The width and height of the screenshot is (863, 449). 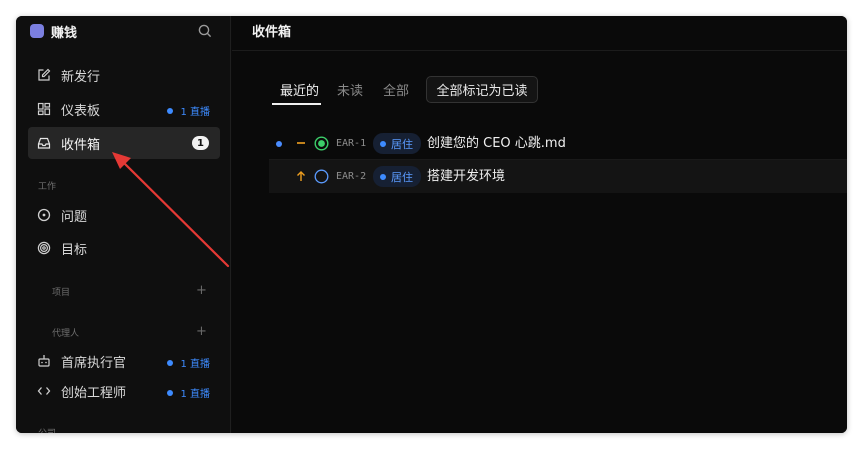 I want to click on status-in-progress-icon, so click(x=321, y=143).